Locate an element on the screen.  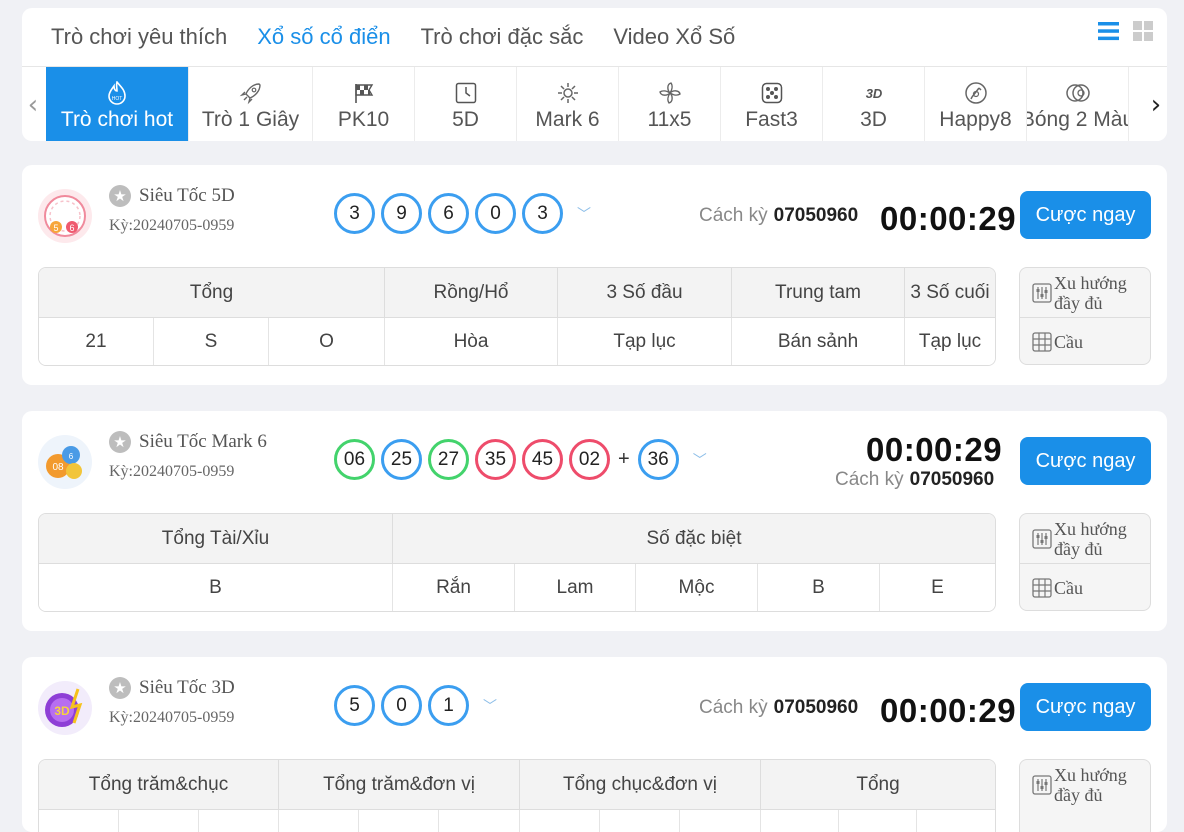
pen-circle-icon is located at coordinates (976, 93).